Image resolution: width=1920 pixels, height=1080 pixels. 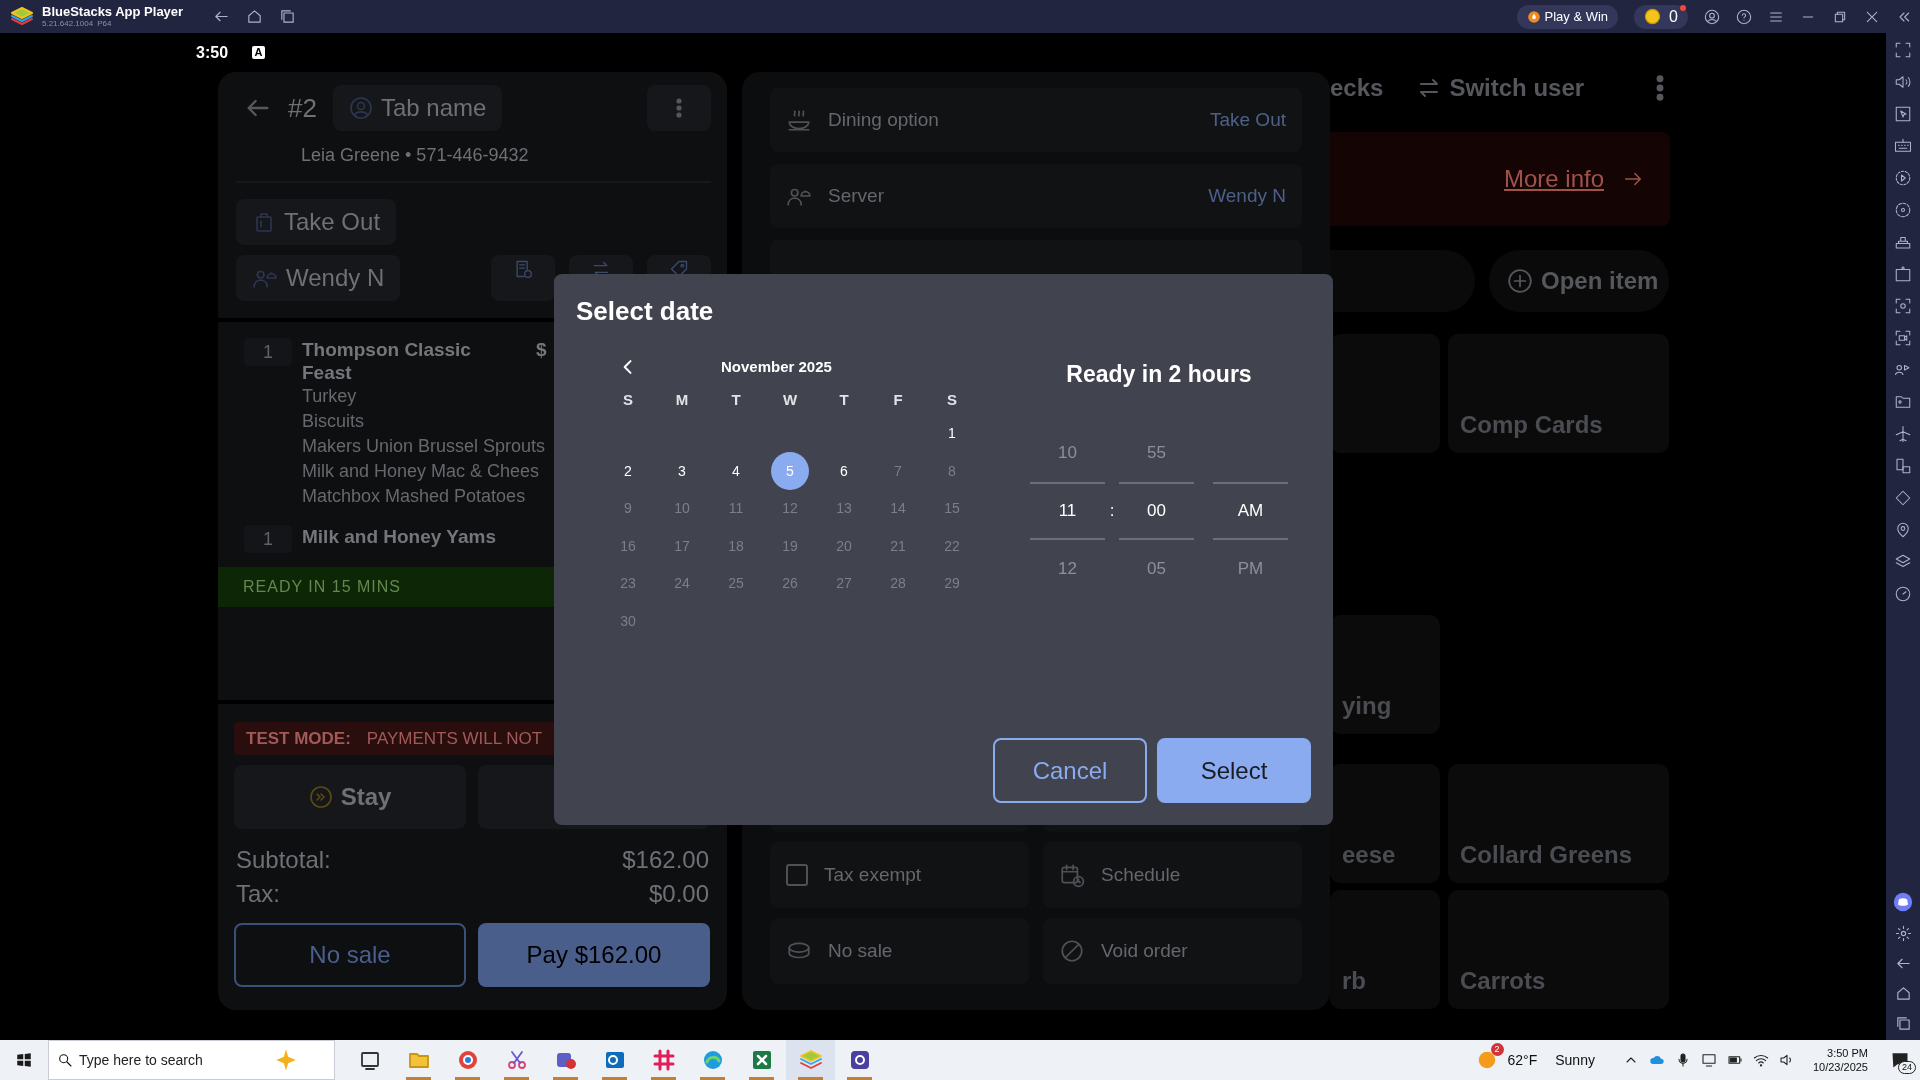 What do you see at coordinates (797, 875) in the screenshot?
I see `checkbox` at bounding box center [797, 875].